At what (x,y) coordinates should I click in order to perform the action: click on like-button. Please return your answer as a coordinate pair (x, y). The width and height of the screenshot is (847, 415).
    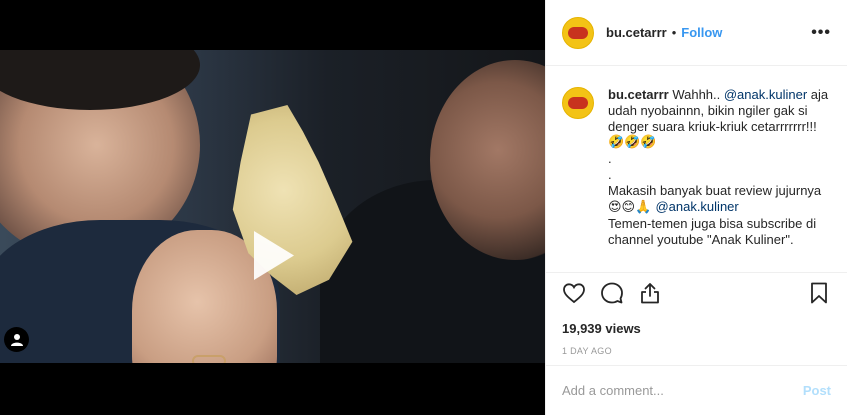
    Looking at the image, I should click on (574, 293).